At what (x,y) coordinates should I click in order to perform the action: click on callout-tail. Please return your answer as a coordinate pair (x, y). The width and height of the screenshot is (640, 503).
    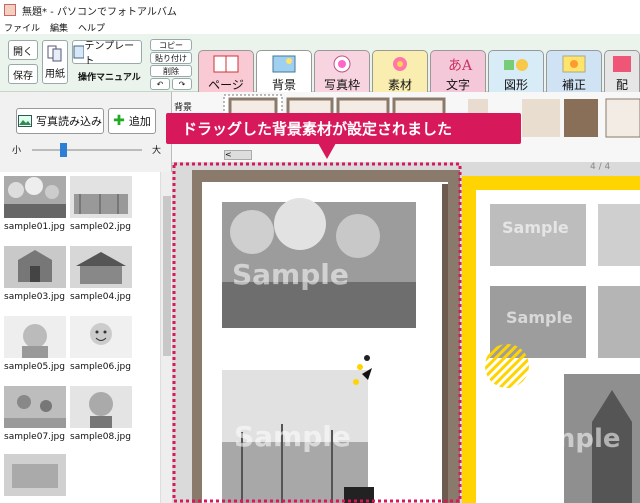
    Looking at the image, I should click on (327, 151).